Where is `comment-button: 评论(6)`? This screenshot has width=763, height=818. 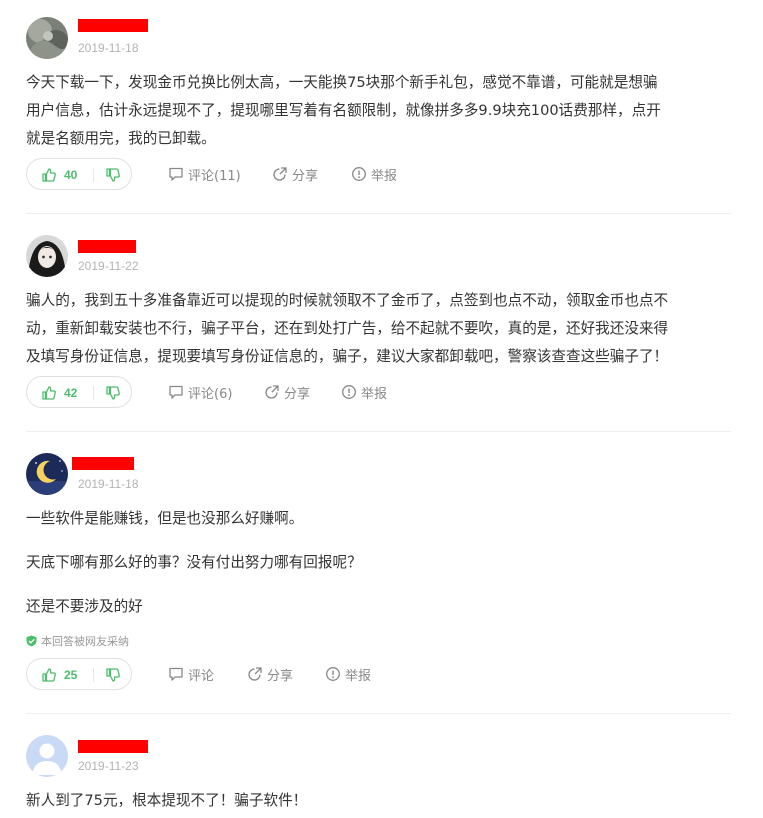
comment-button: 评论(6) is located at coordinates (200, 392).